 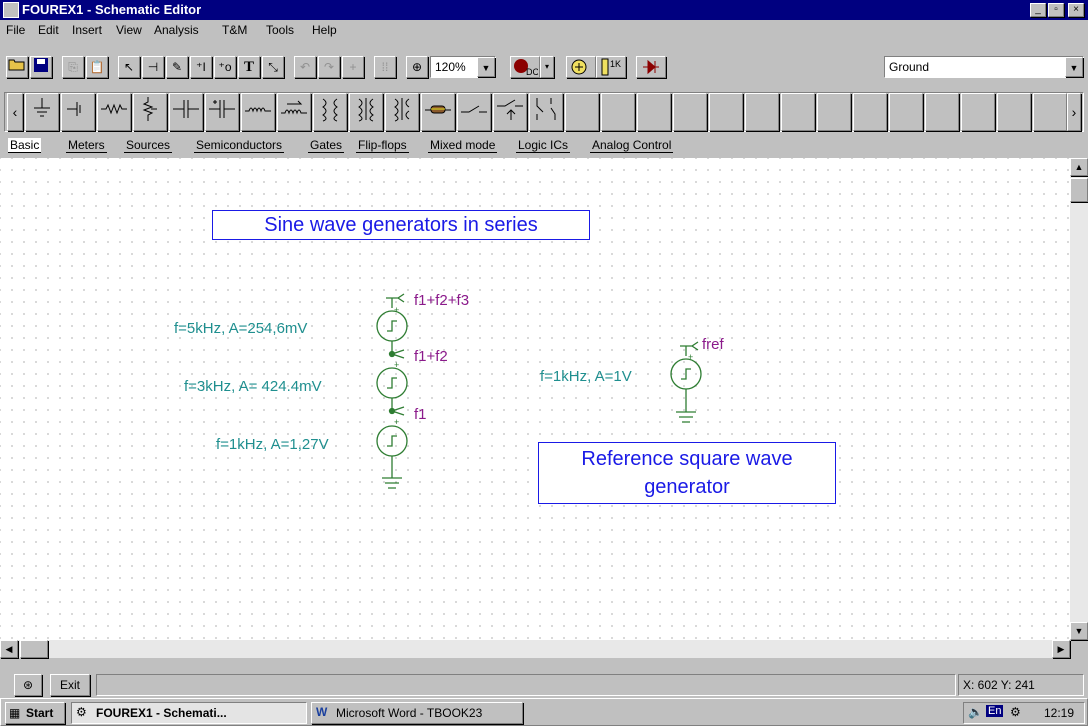 I want to click on switch-icon, so click(x=474, y=112).